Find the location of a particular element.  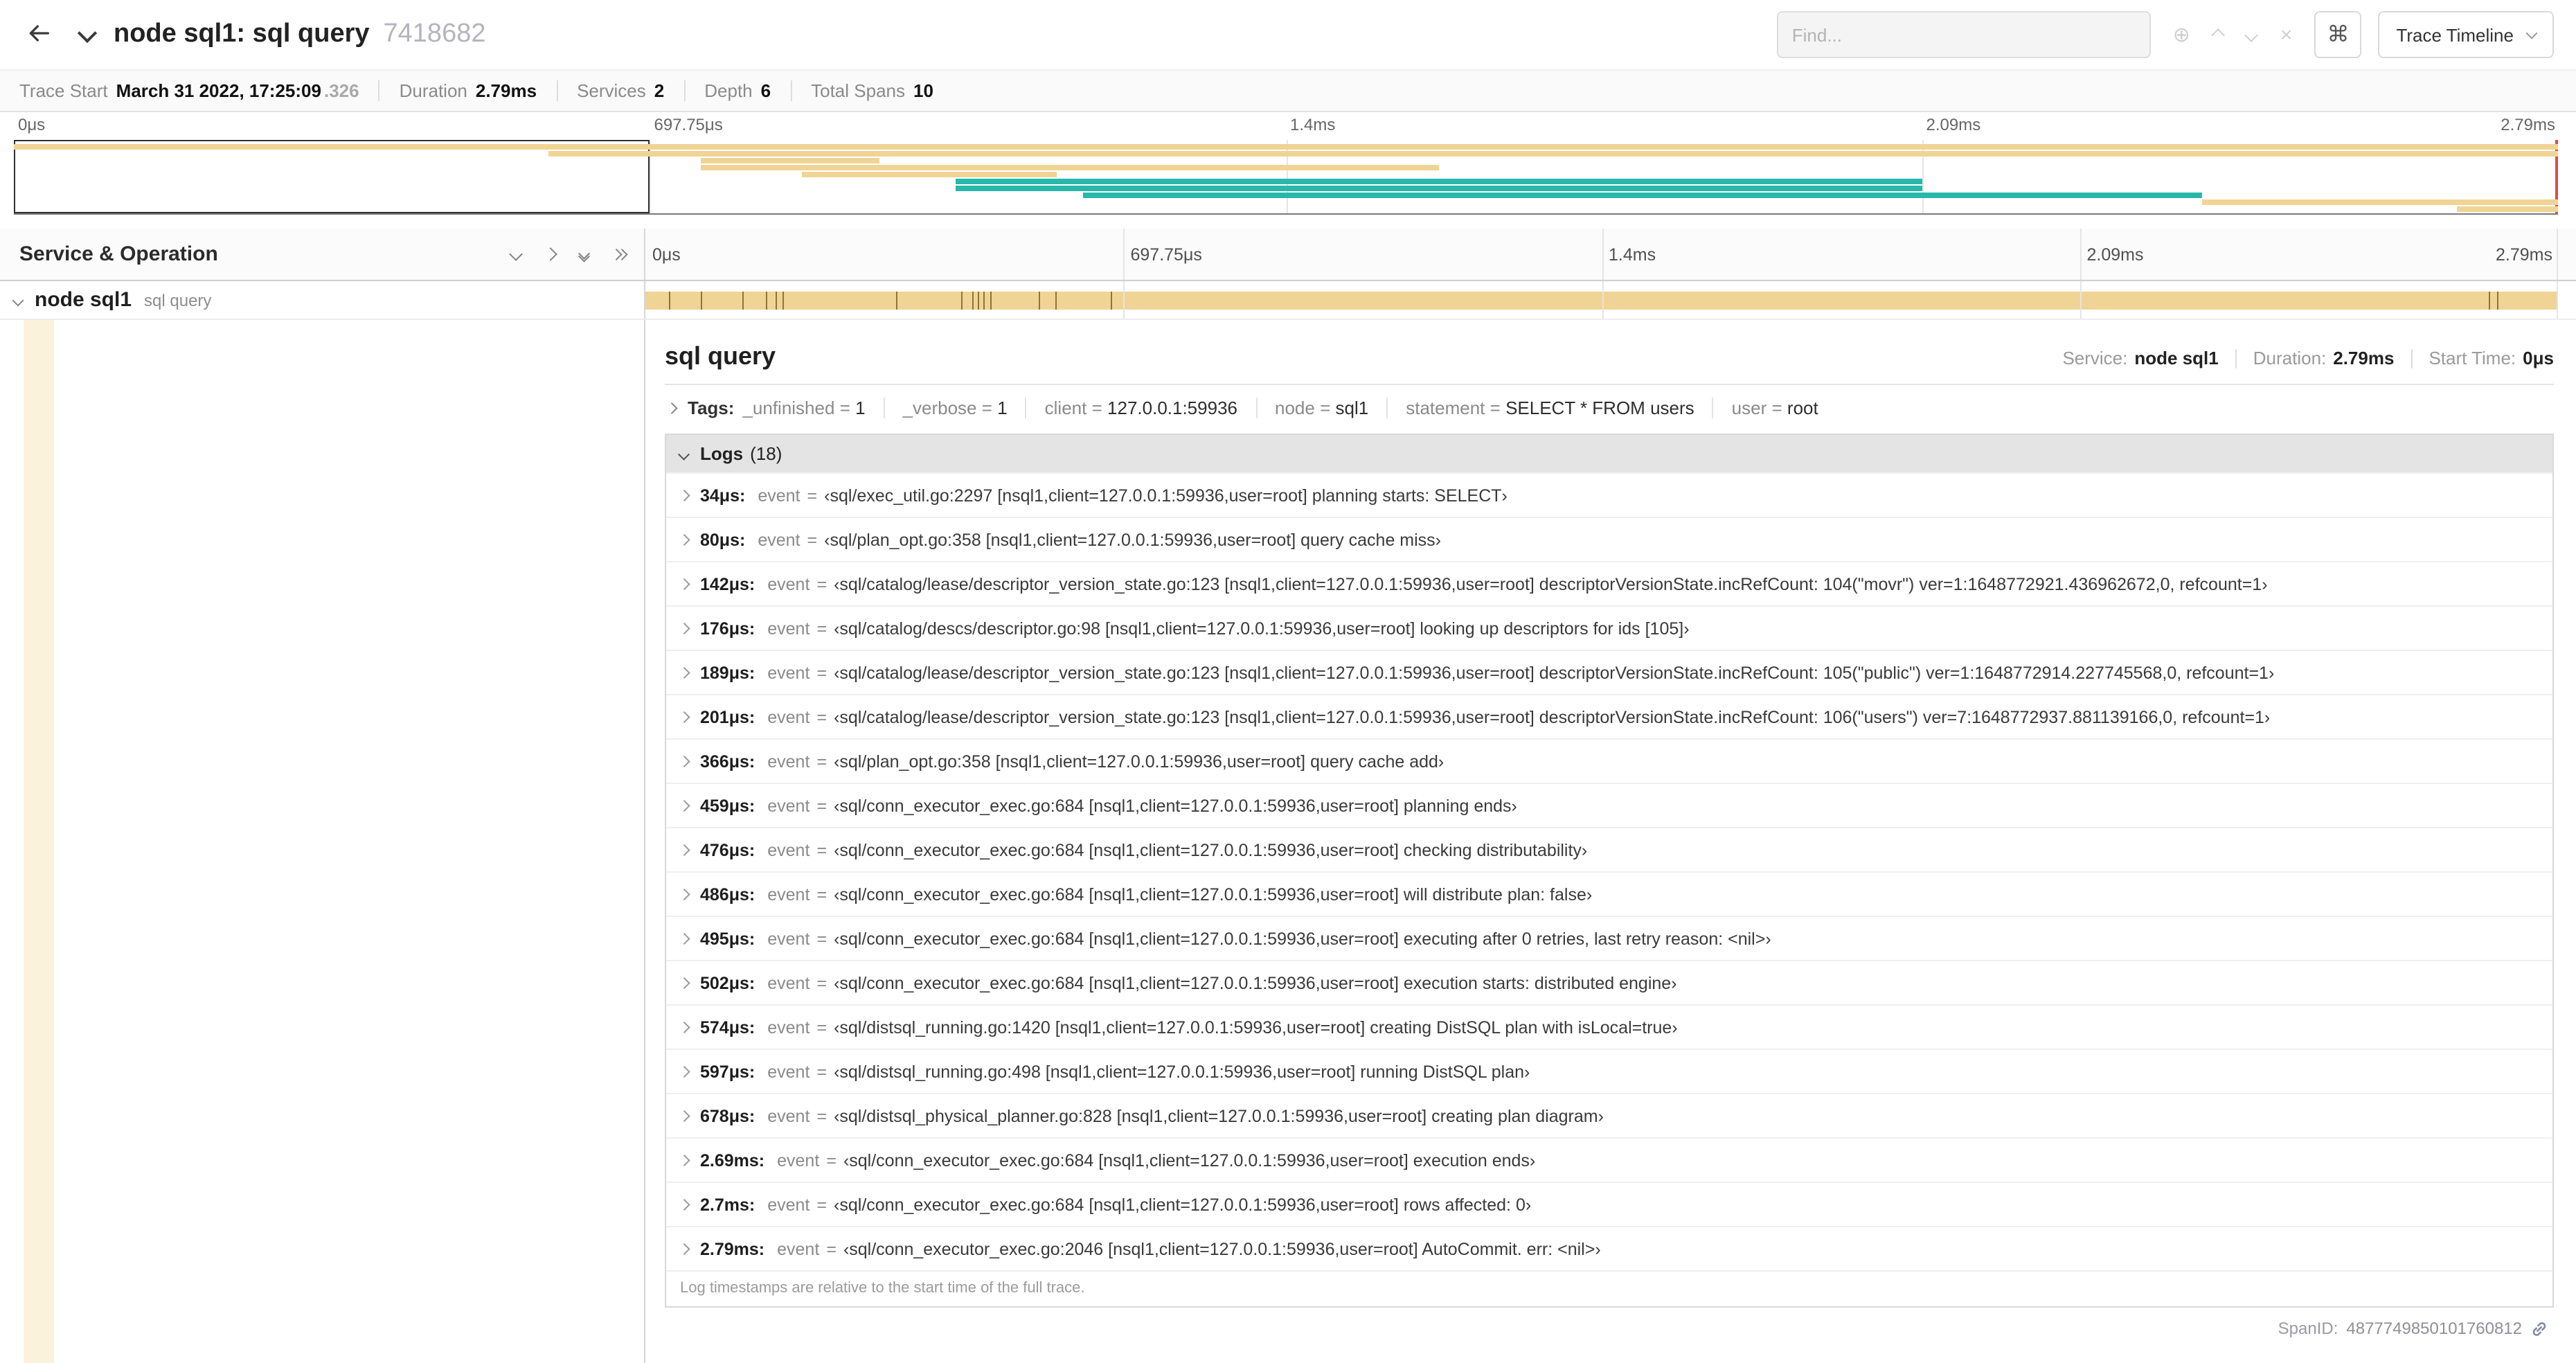

summary-value: 2.79ms is located at coordinates (506, 91).